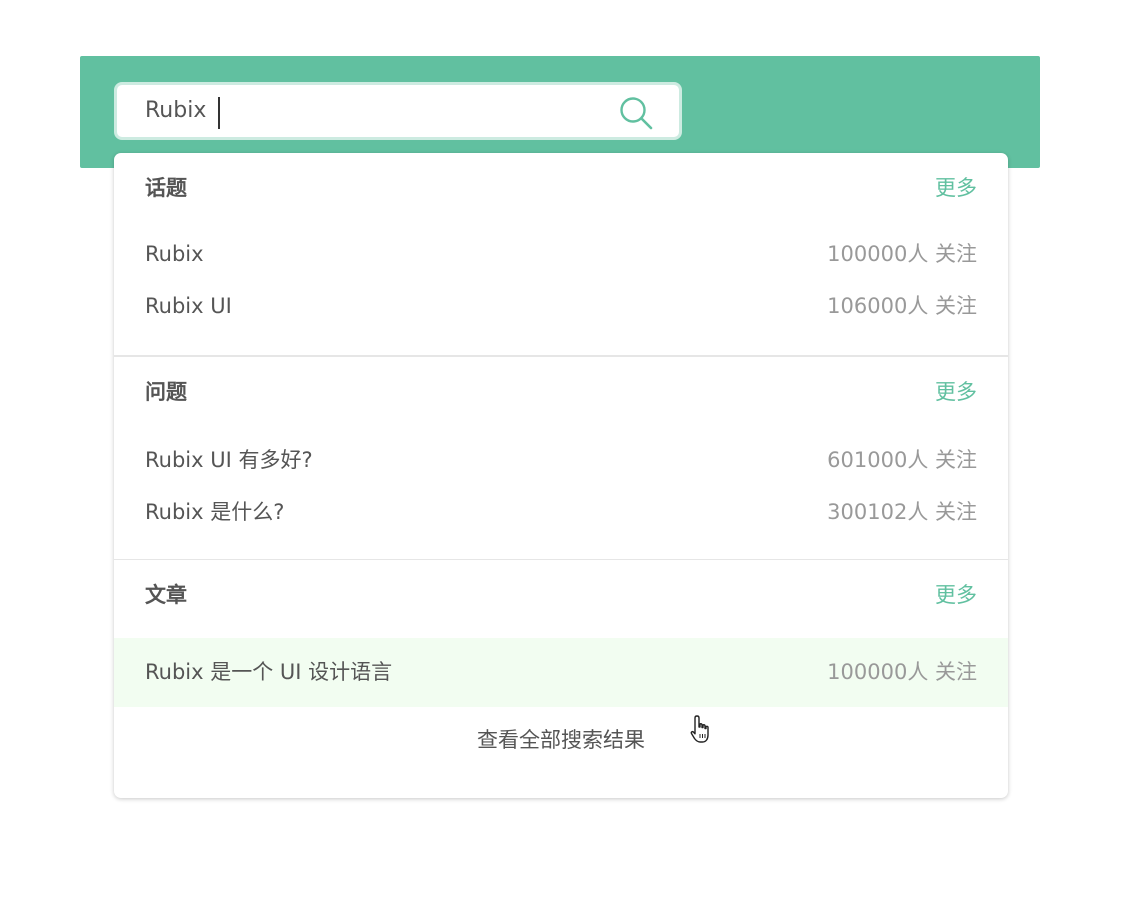  I want to click on section-header: 话题 更多, so click(561, 185).